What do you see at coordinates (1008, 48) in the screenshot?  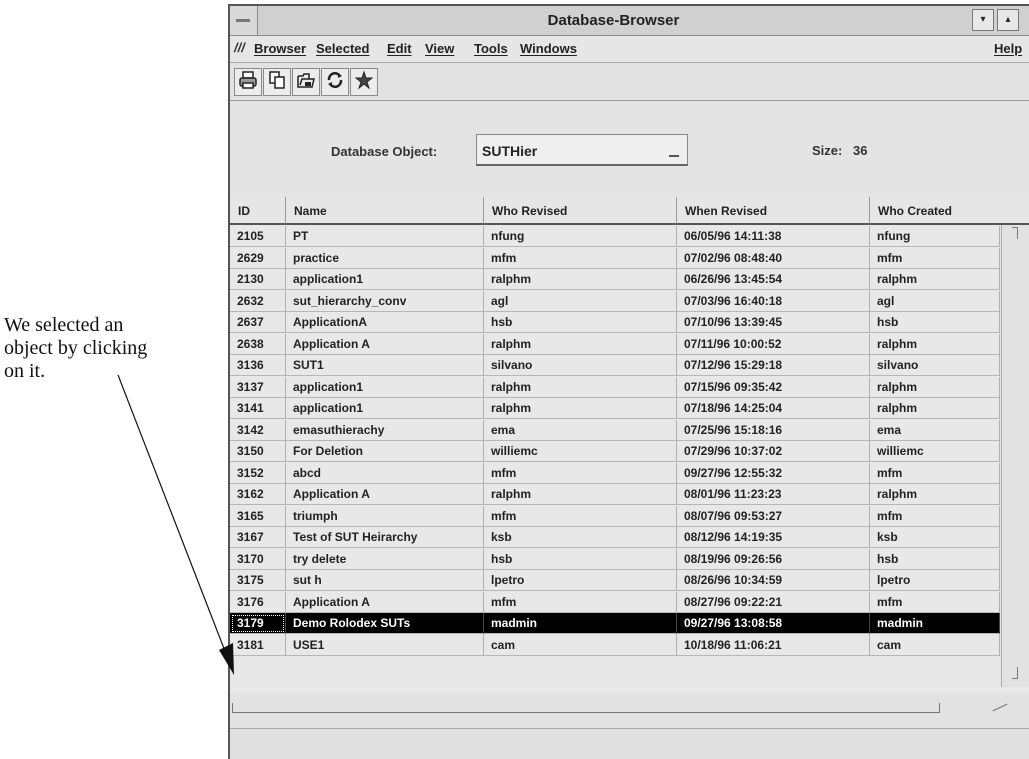 I see `menu-help: Help` at bounding box center [1008, 48].